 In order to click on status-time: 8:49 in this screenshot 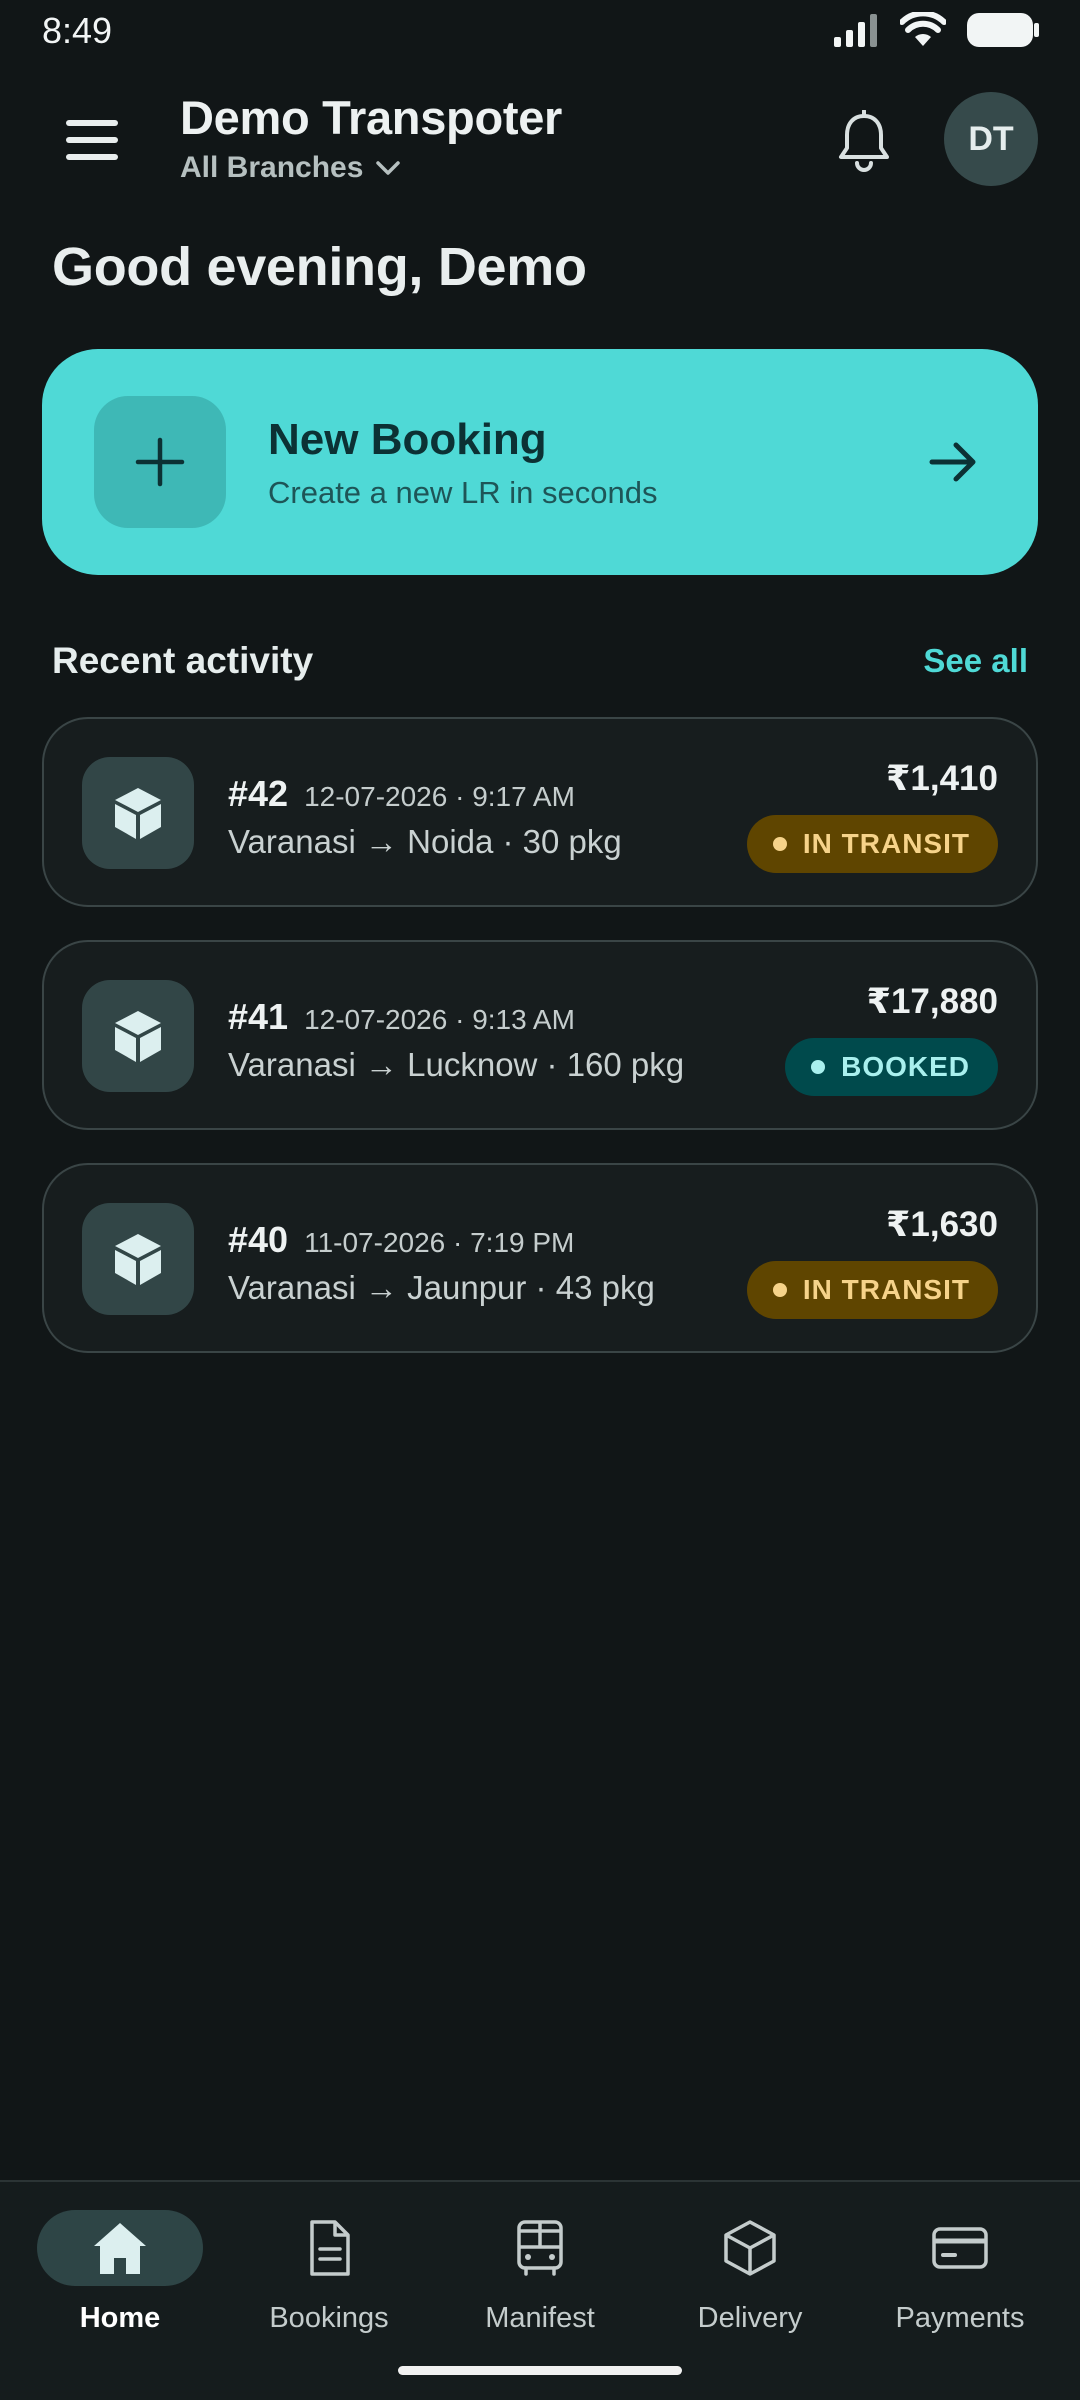, I will do `click(77, 30)`.